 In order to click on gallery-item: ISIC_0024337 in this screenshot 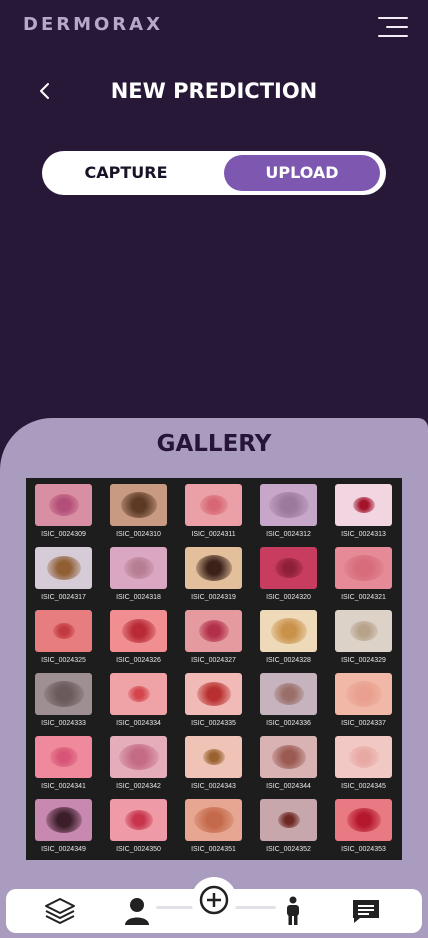, I will do `click(363, 698)`.